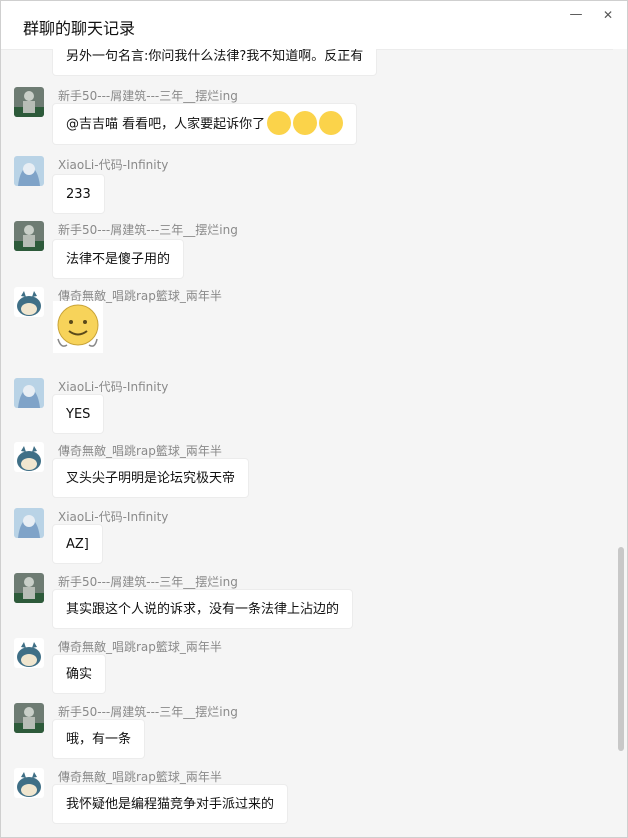 The height and width of the screenshot is (838, 628). Describe the element at coordinates (151, 478) in the screenshot. I see `message-bubble: 叉头尖子明明是论坛究极天帝` at that location.